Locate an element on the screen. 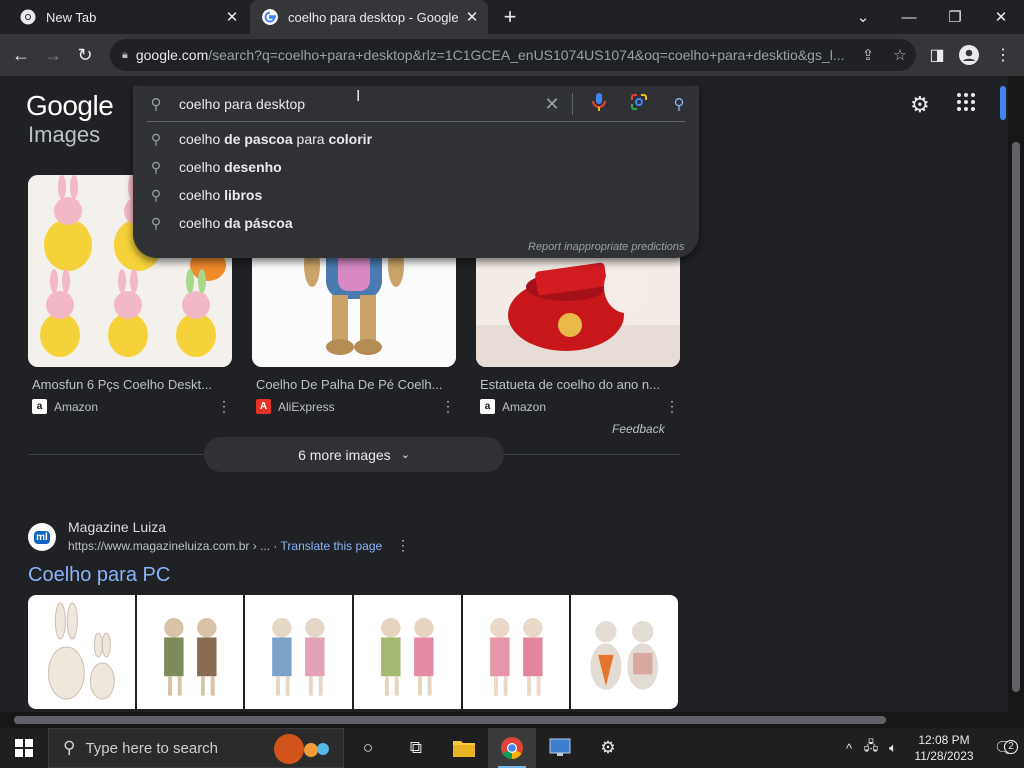 This screenshot has height=768, width=1024. side-panel-icon: ◨ is located at coordinates (937, 55).